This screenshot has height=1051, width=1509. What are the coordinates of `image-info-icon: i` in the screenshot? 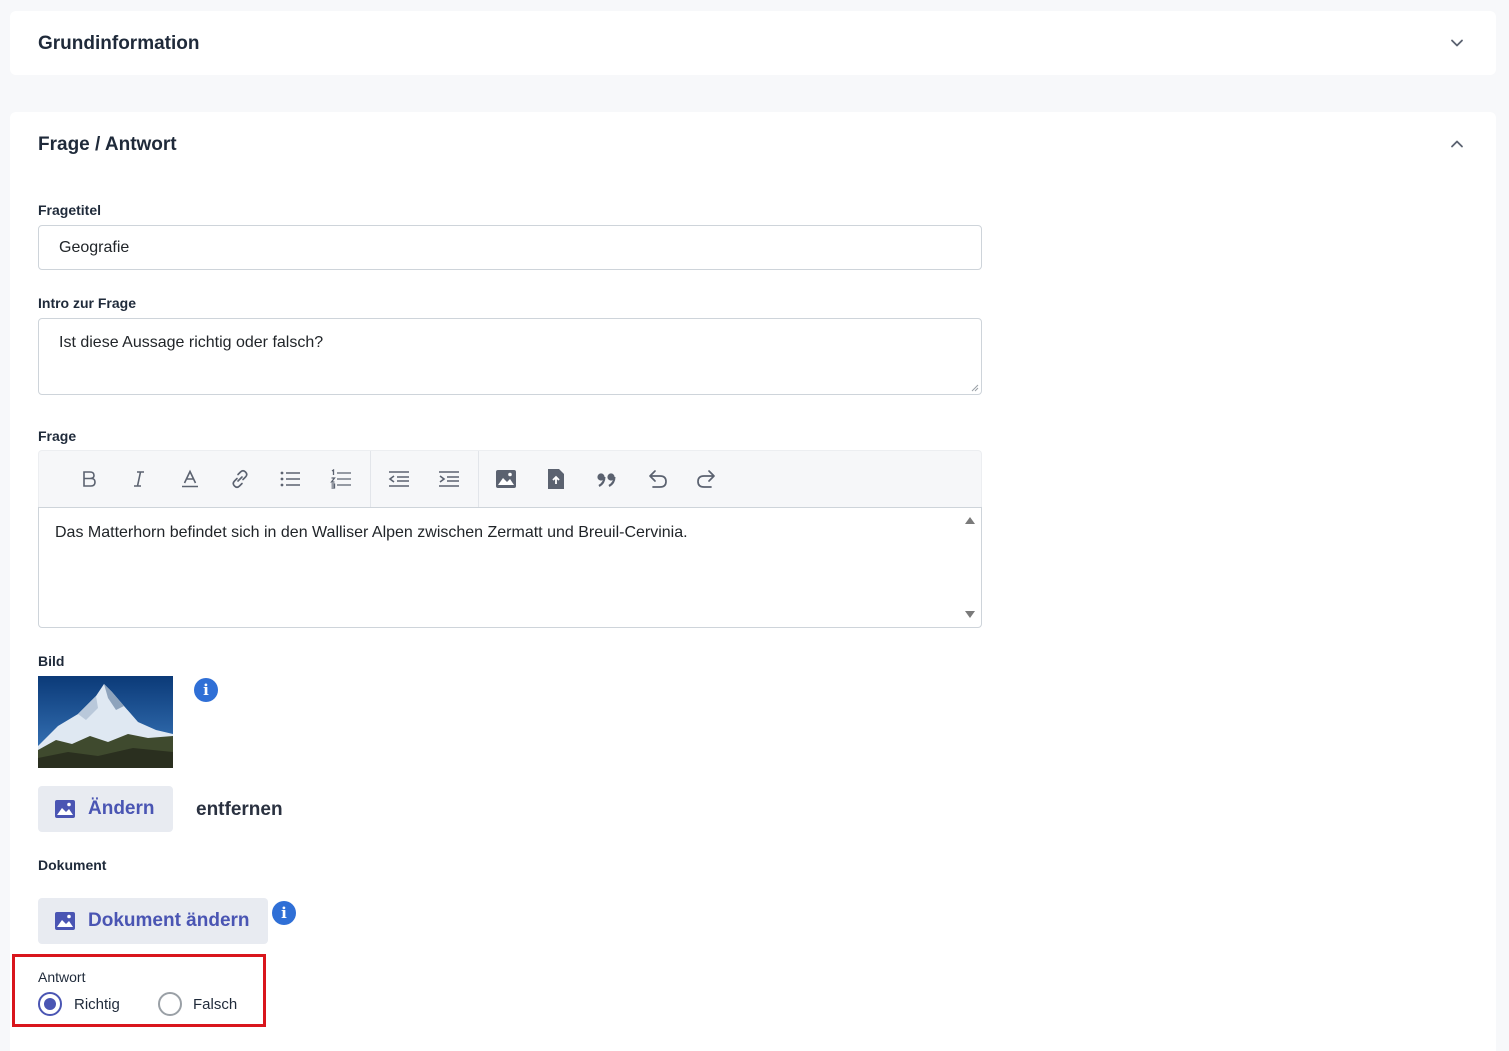 It's located at (206, 690).